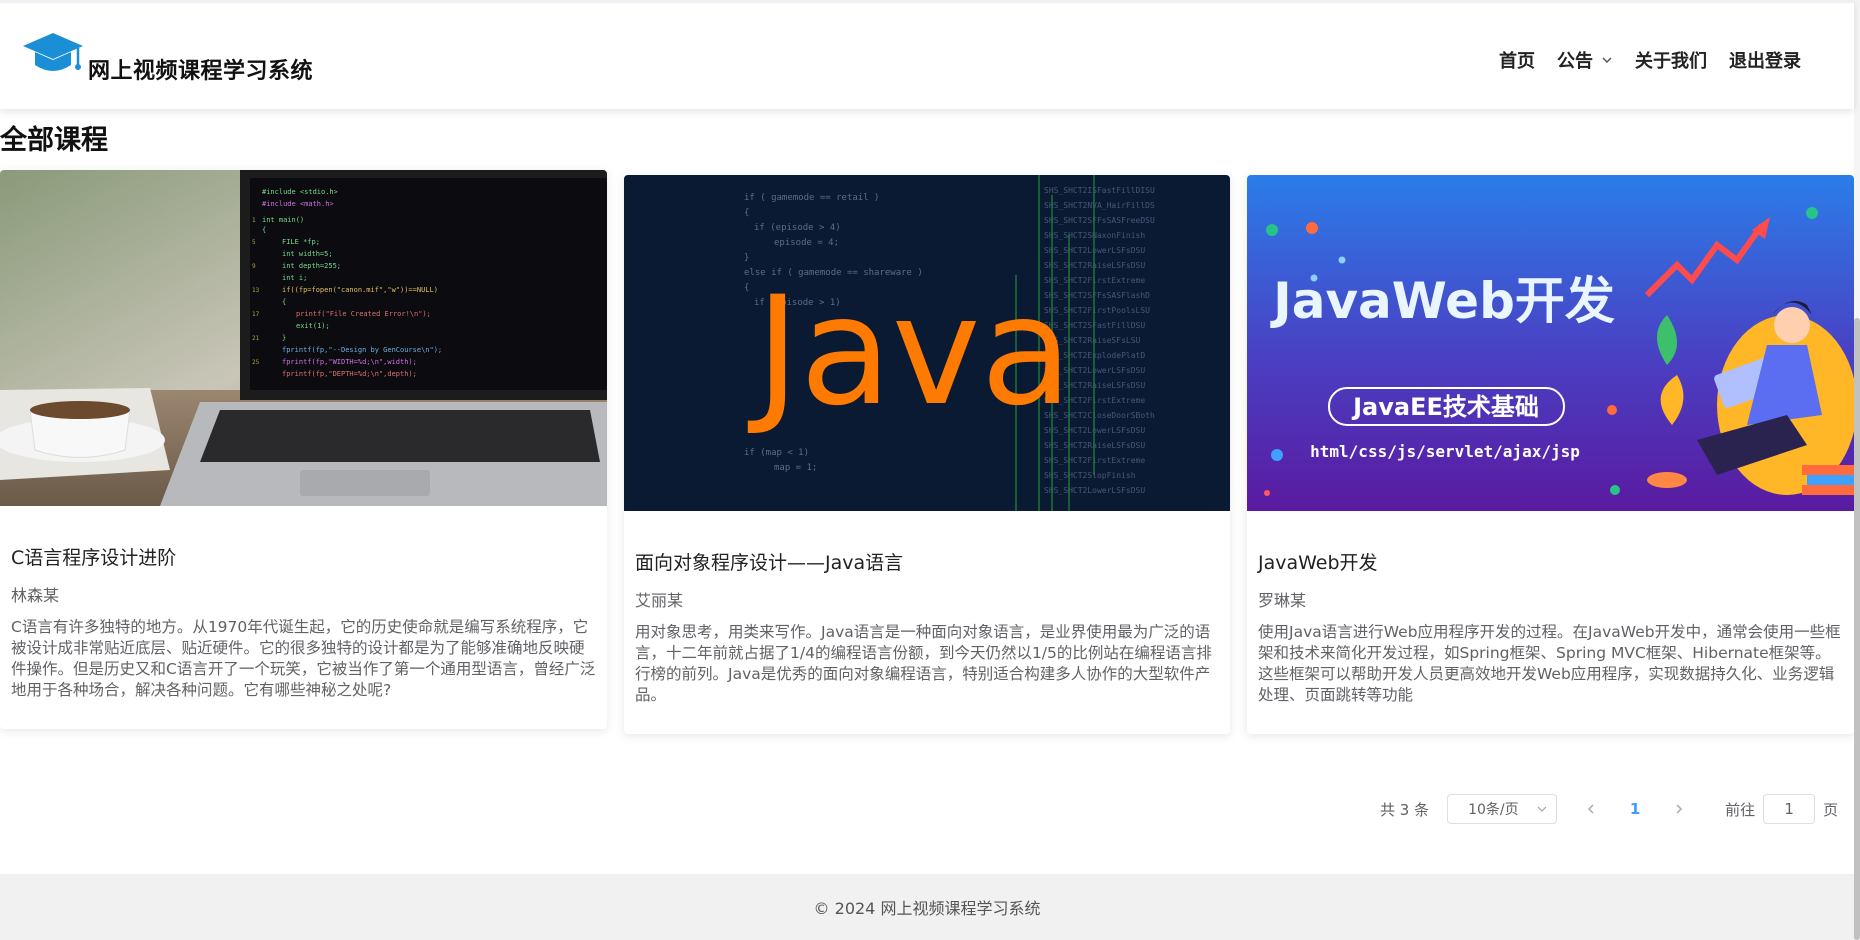 This screenshot has height=940, width=1860. Describe the element at coordinates (313, 326) in the screenshot. I see `svg-text: exit(1);` at that location.